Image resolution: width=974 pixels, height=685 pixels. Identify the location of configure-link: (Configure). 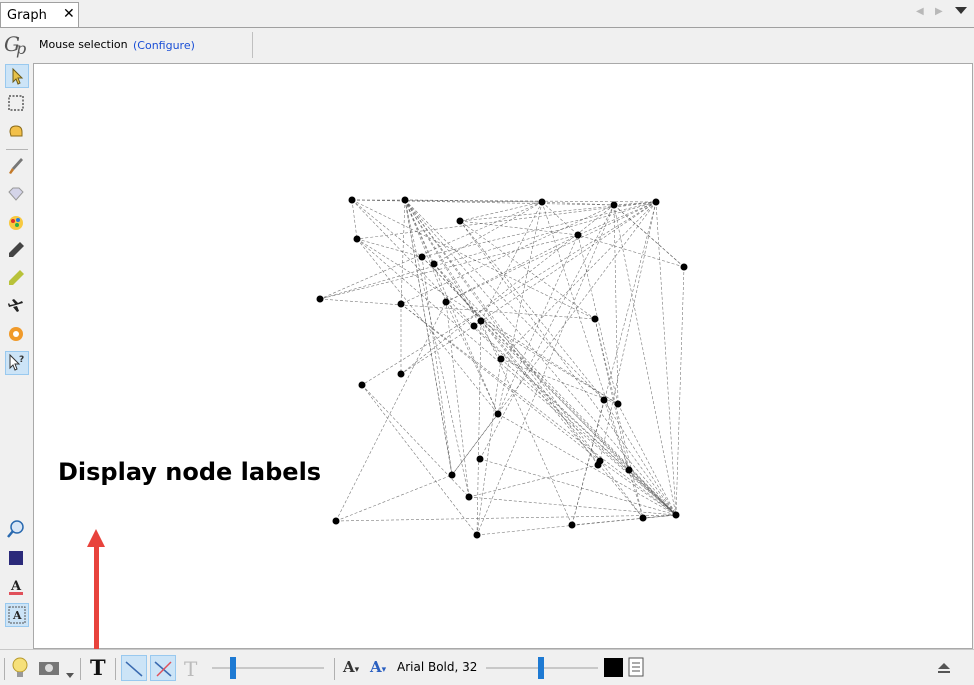
(164, 45).